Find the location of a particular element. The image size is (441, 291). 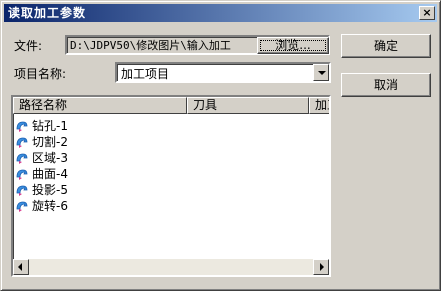

project-name-value: 加工项目 is located at coordinates (145, 74).